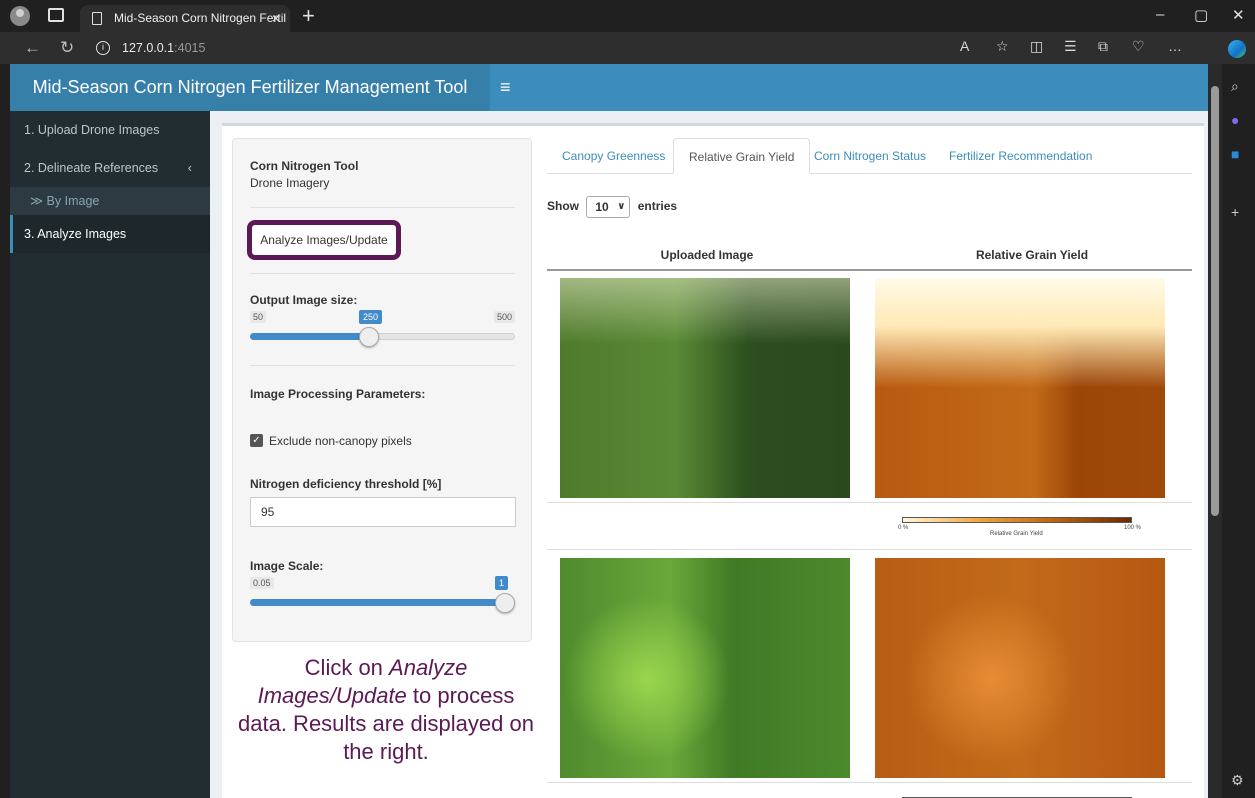  What do you see at coordinates (91, 168) in the screenshot?
I see `sidebar-item-label: 2. Delineate References` at bounding box center [91, 168].